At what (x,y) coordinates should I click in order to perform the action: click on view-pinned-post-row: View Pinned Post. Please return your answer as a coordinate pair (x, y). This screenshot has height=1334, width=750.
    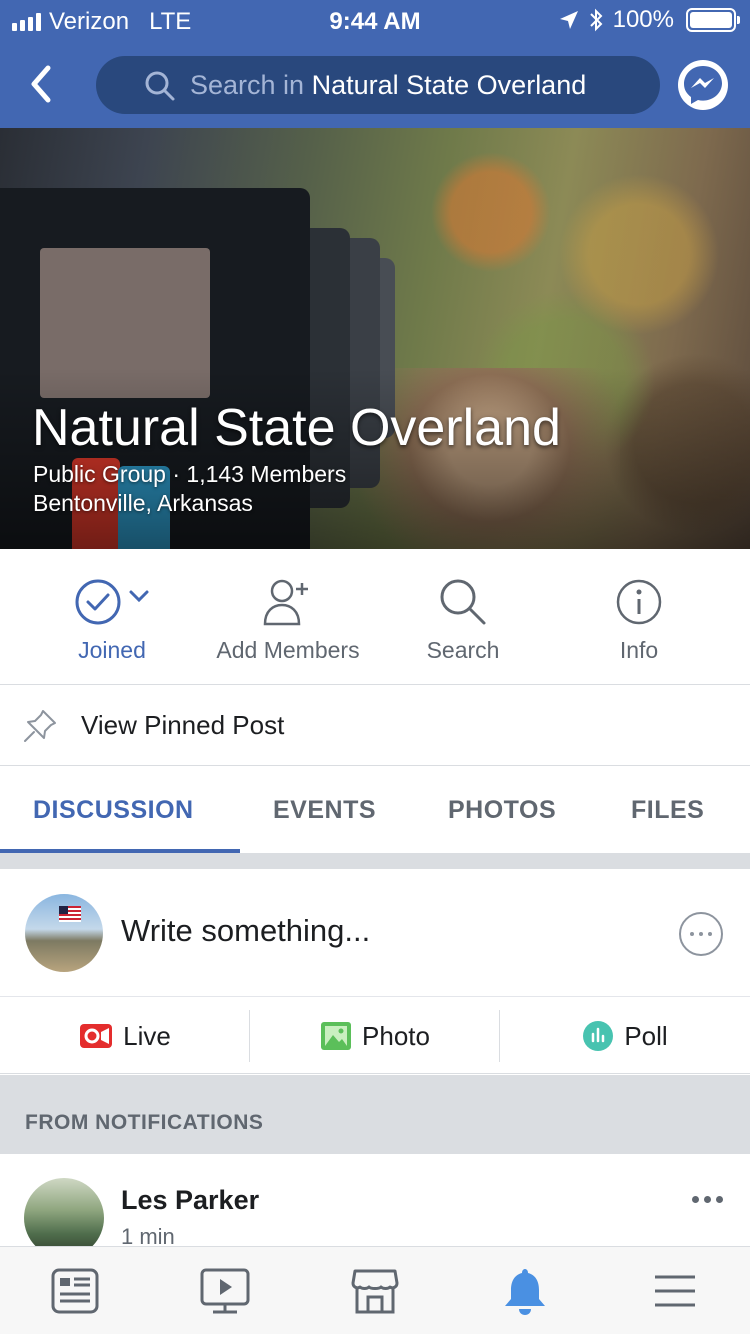
    Looking at the image, I should click on (375, 726).